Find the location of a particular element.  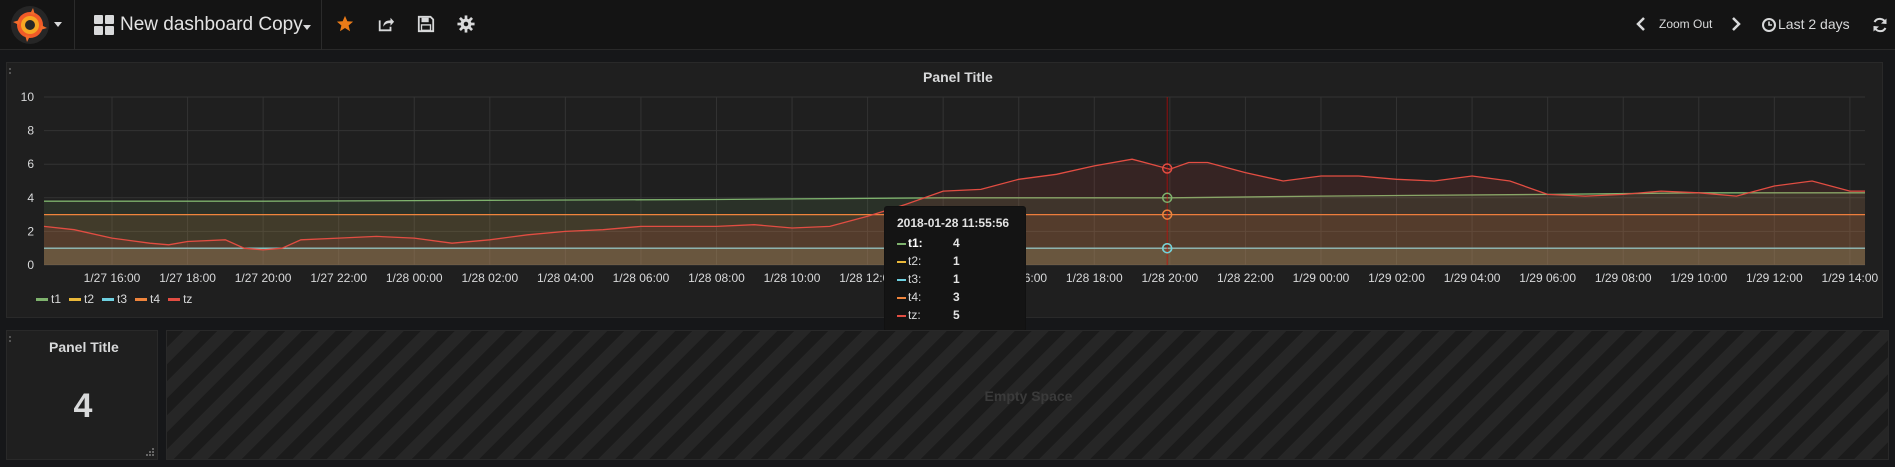

x-tick-label: 1/28 20:00 is located at coordinates (1169, 278).